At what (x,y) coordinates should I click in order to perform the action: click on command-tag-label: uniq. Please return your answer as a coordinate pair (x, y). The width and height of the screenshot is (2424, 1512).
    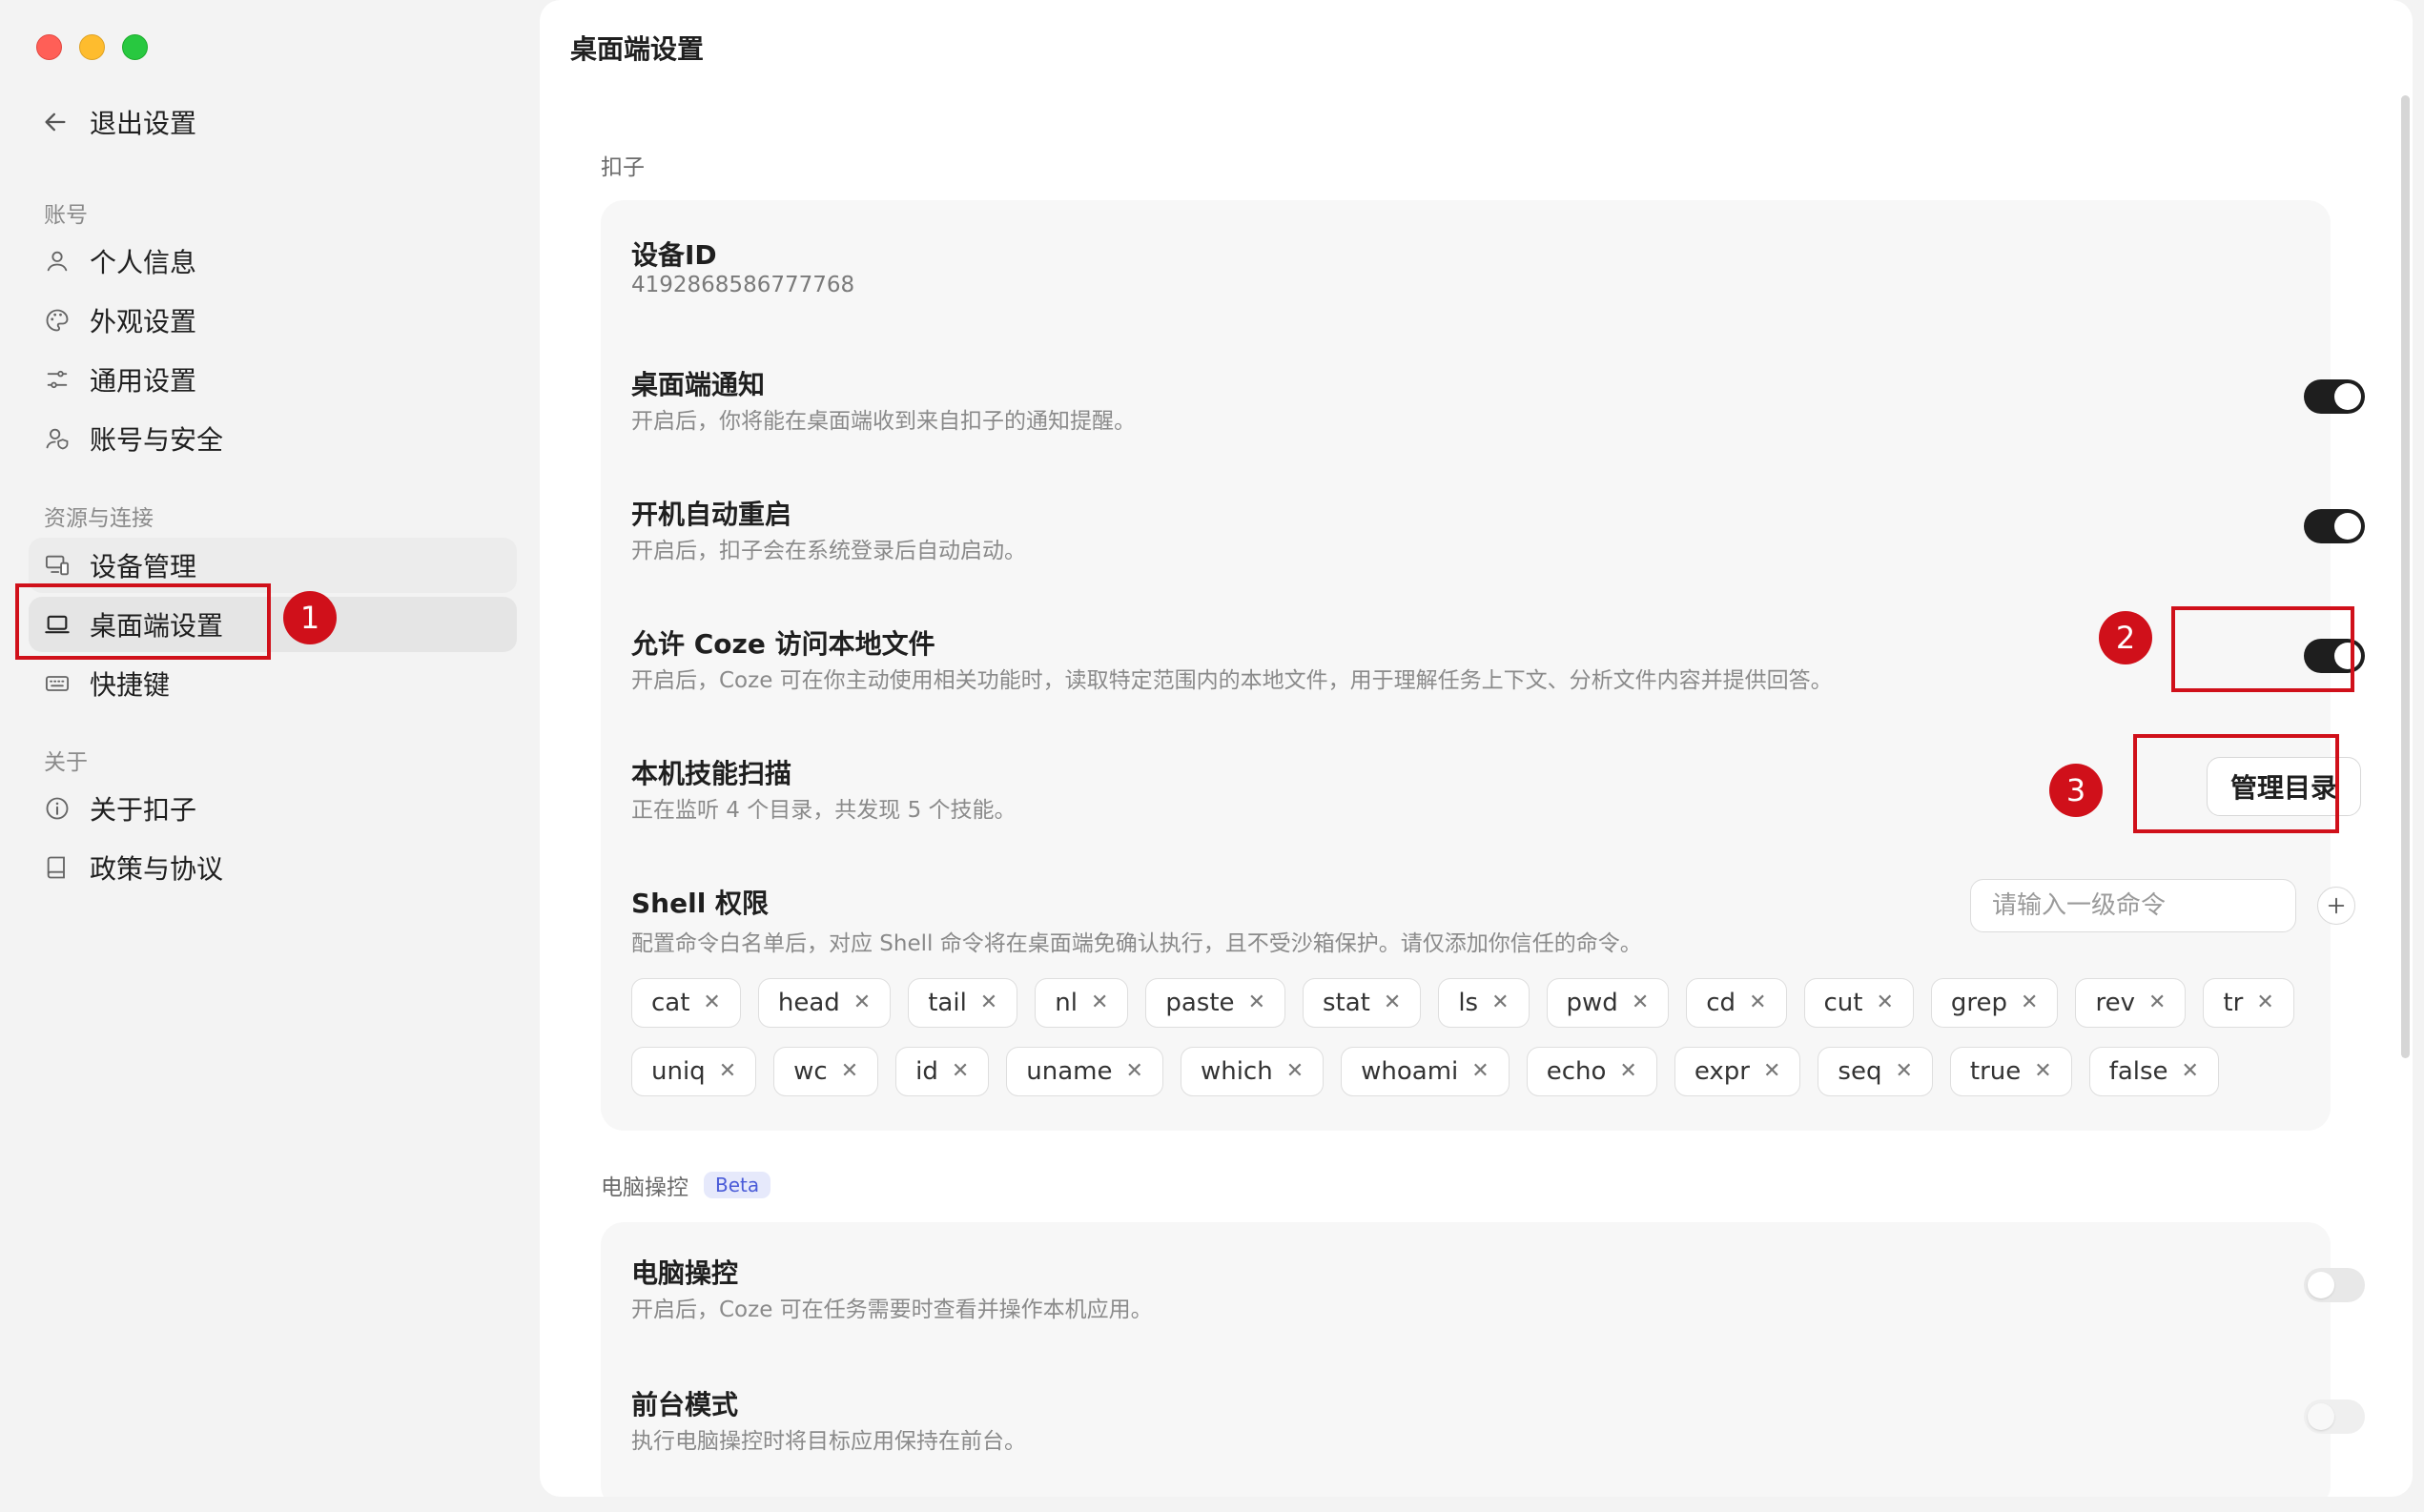
    Looking at the image, I should click on (678, 1071).